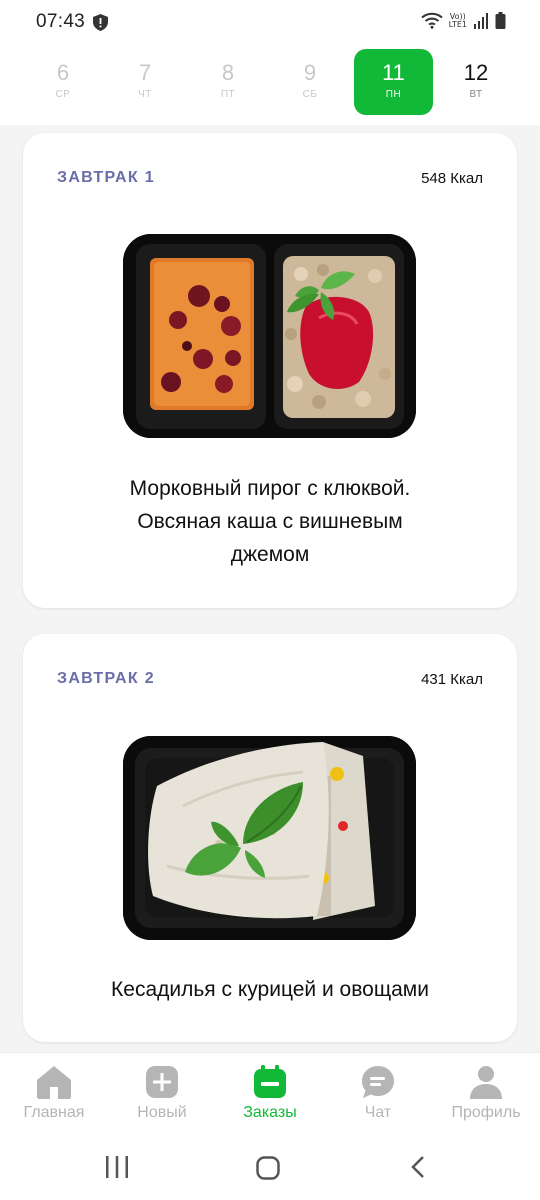 The height and width of the screenshot is (1200, 540). Describe the element at coordinates (106, 177) in the screenshot. I see `meal-label: ЗАВТРАК 1` at that location.